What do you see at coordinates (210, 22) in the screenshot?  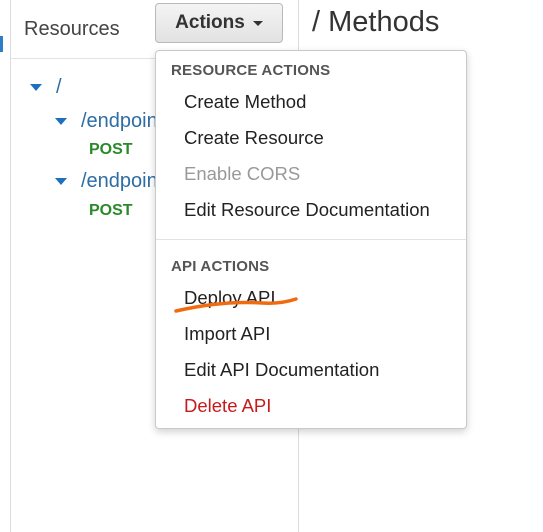 I see `actions-button-label: Actions` at bounding box center [210, 22].